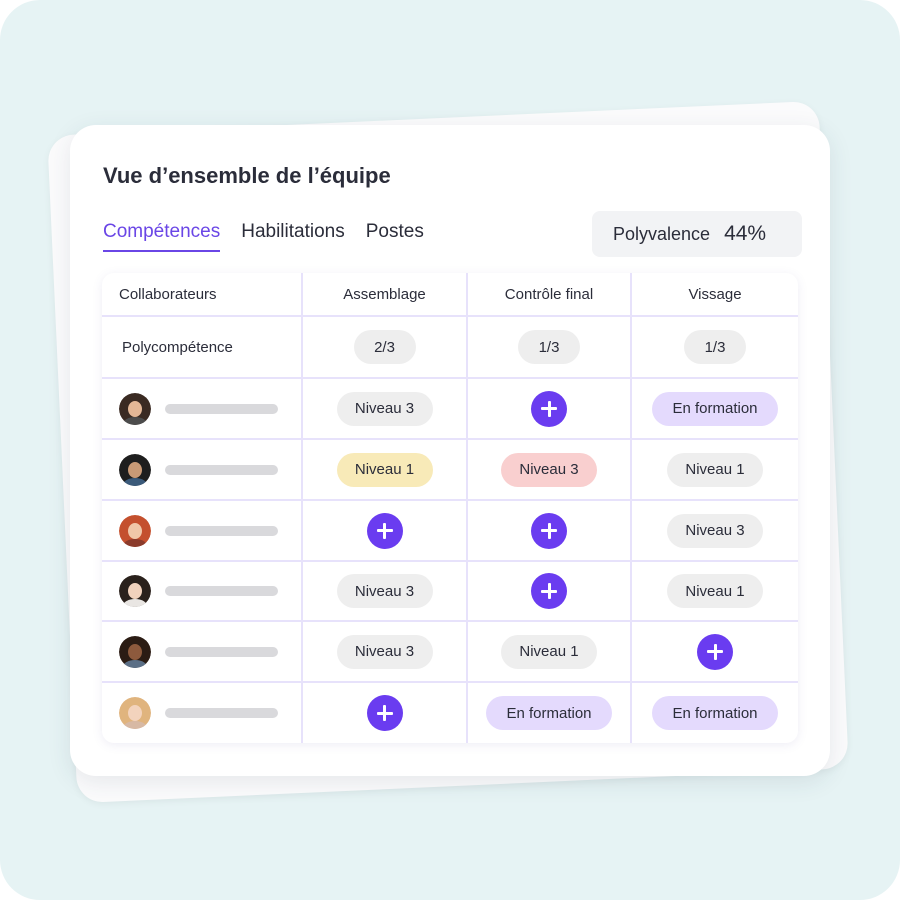  I want to click on tab-postes: Postes, so click(395, 236).